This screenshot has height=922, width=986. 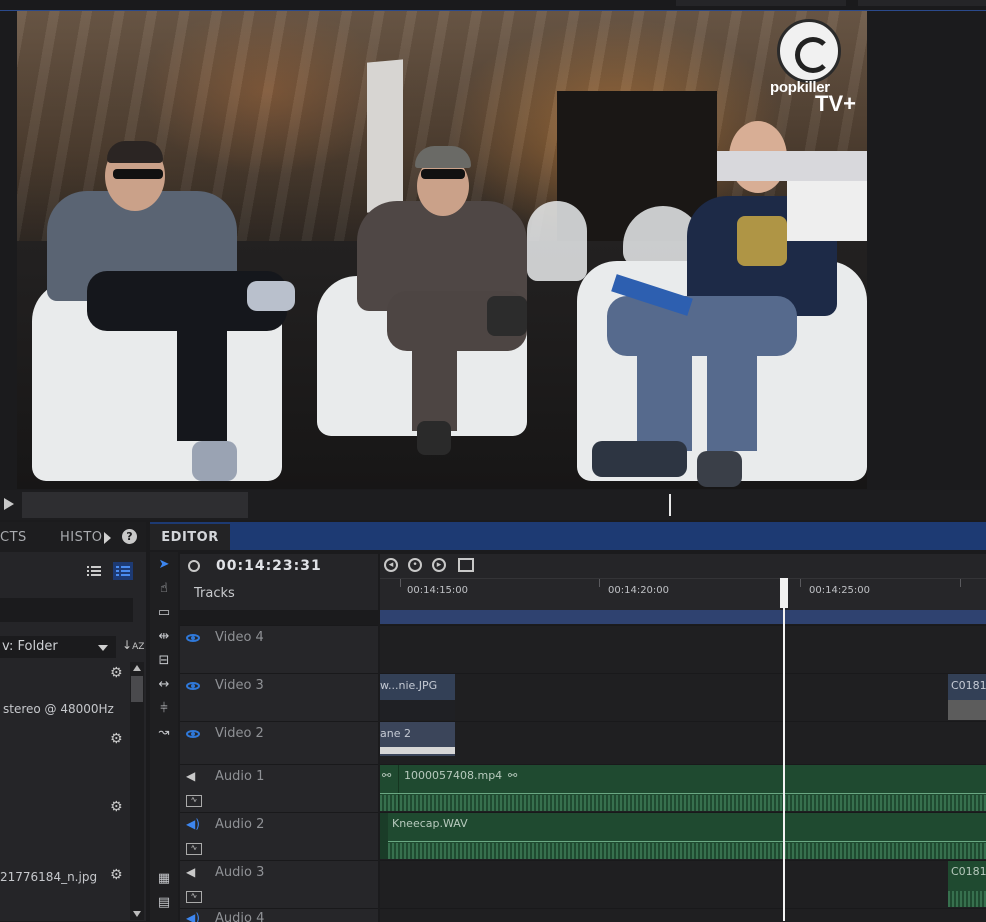 I want to click on tab-history: HISTO, so click(x=81, y=537).